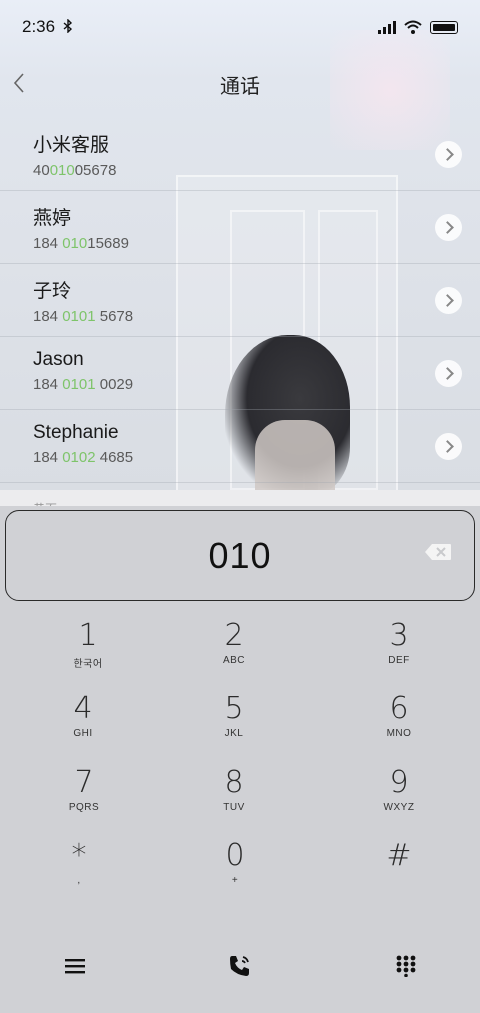 The height and width of the screenshot is (1013, 480). What do you see at coordinates (52, 218) in the screenshot?
I see `contact-name: 燕婷` at bounding box center [52, 218].